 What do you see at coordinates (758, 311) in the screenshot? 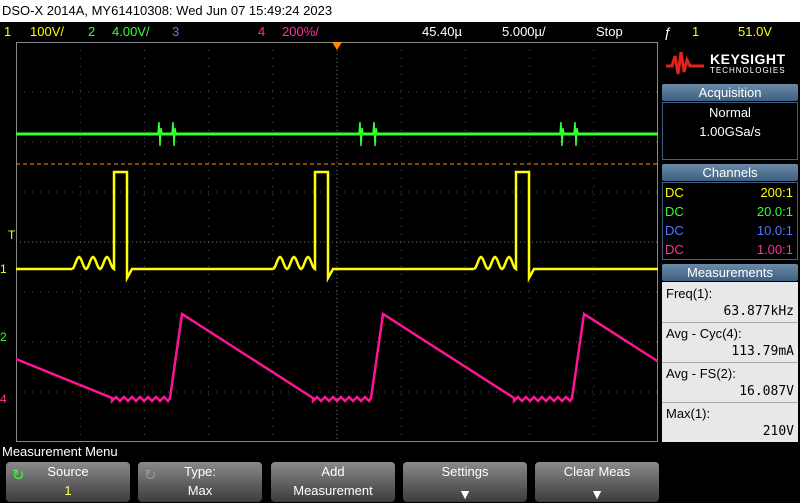
I see `measurement-value: 63.877kHz` at bounding box center [758, 311].